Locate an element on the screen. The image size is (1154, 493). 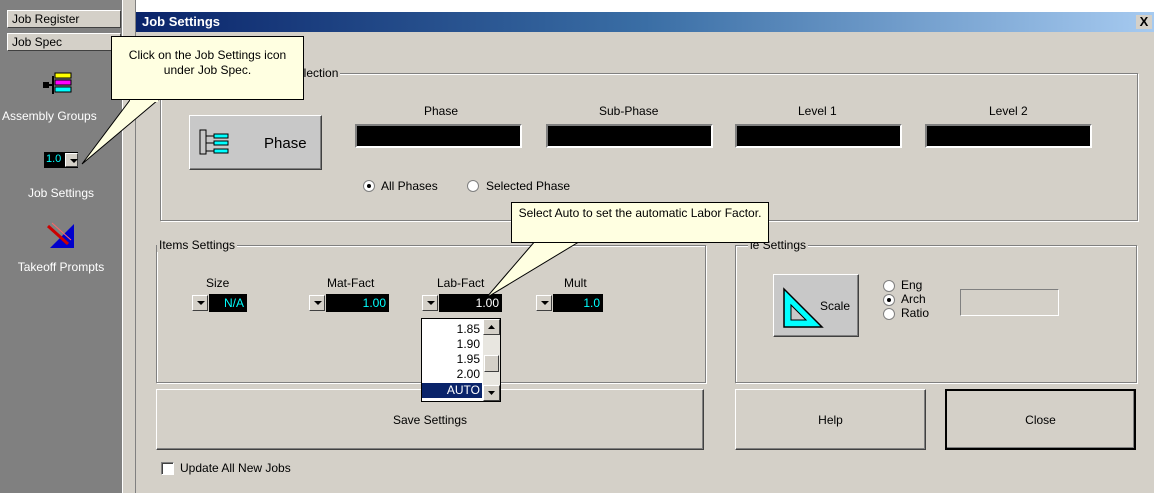
scale-button: Scale is located at coordinates (816, 305).